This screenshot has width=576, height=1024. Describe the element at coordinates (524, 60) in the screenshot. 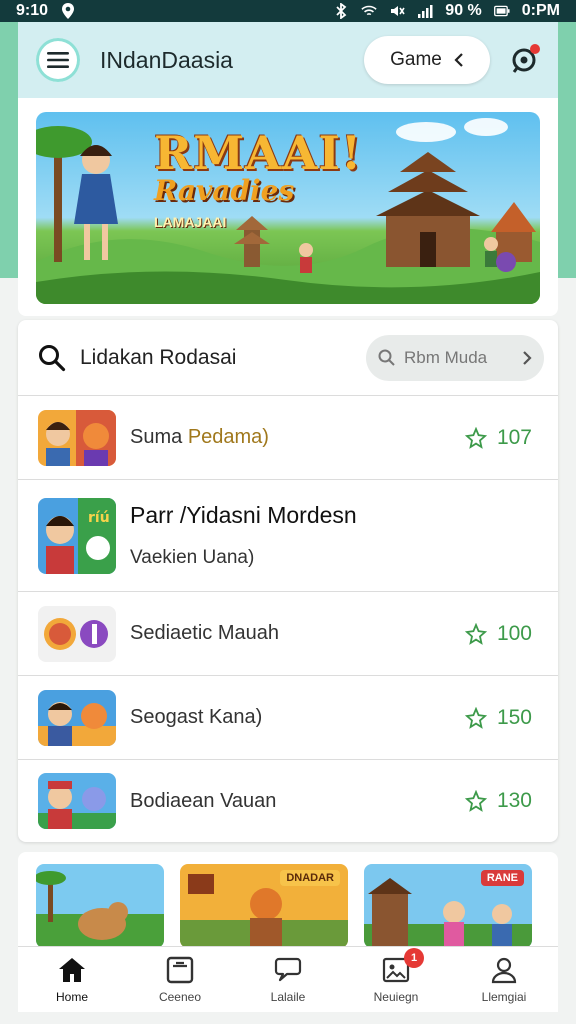

I see `notification-button` at that location.